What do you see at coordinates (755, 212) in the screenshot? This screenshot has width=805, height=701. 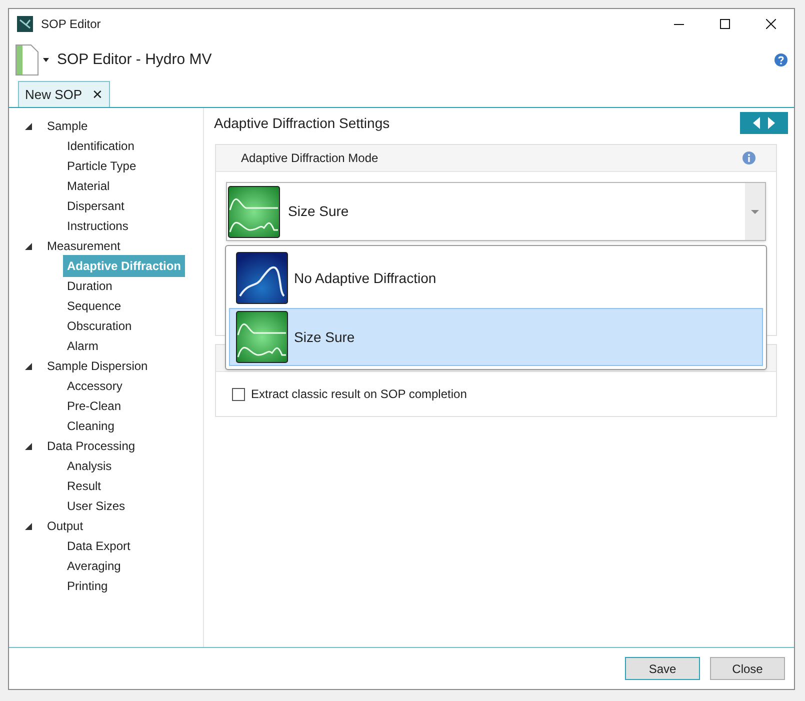 I see `dropdown-arrow-icon` at bounding box center [755, 212].